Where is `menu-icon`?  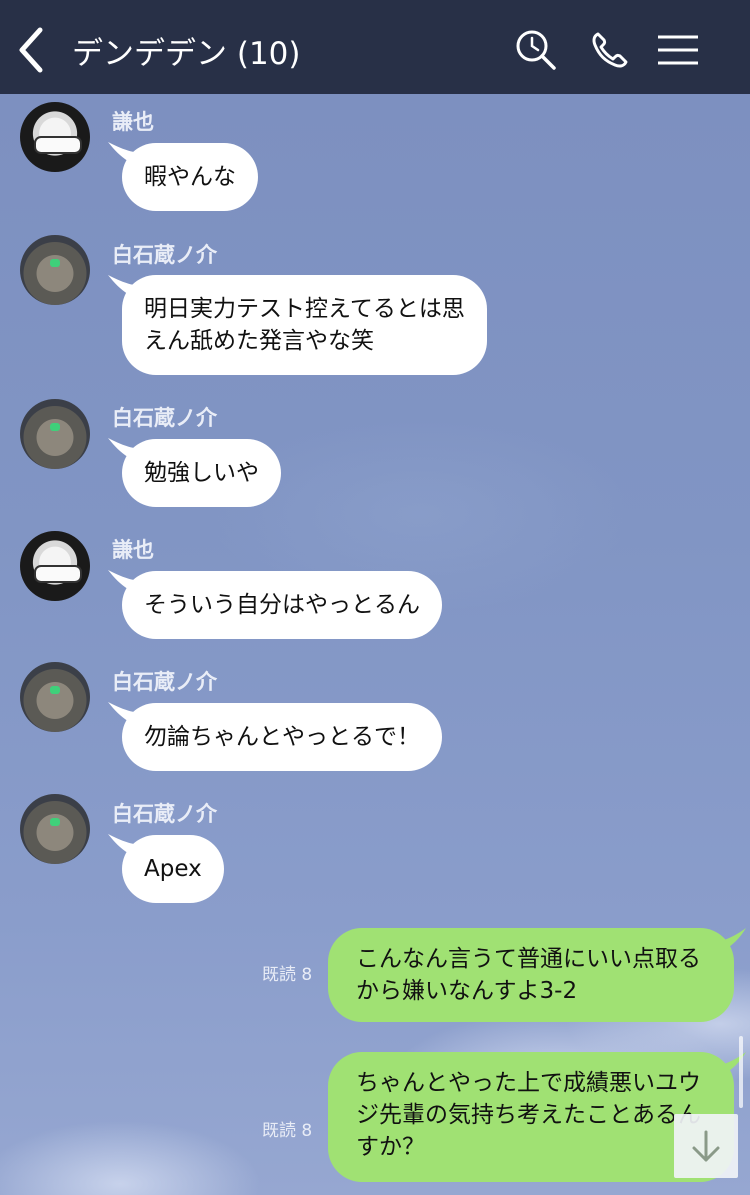
menu-icon is located at coordinates (678, 50).